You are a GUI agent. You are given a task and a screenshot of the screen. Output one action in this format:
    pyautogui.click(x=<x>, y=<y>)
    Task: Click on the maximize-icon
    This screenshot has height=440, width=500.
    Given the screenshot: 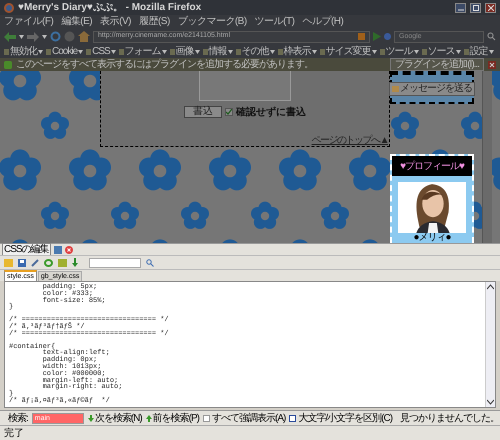 What is the action you would take?
    pyautogui.click(x=475, y=7)
    